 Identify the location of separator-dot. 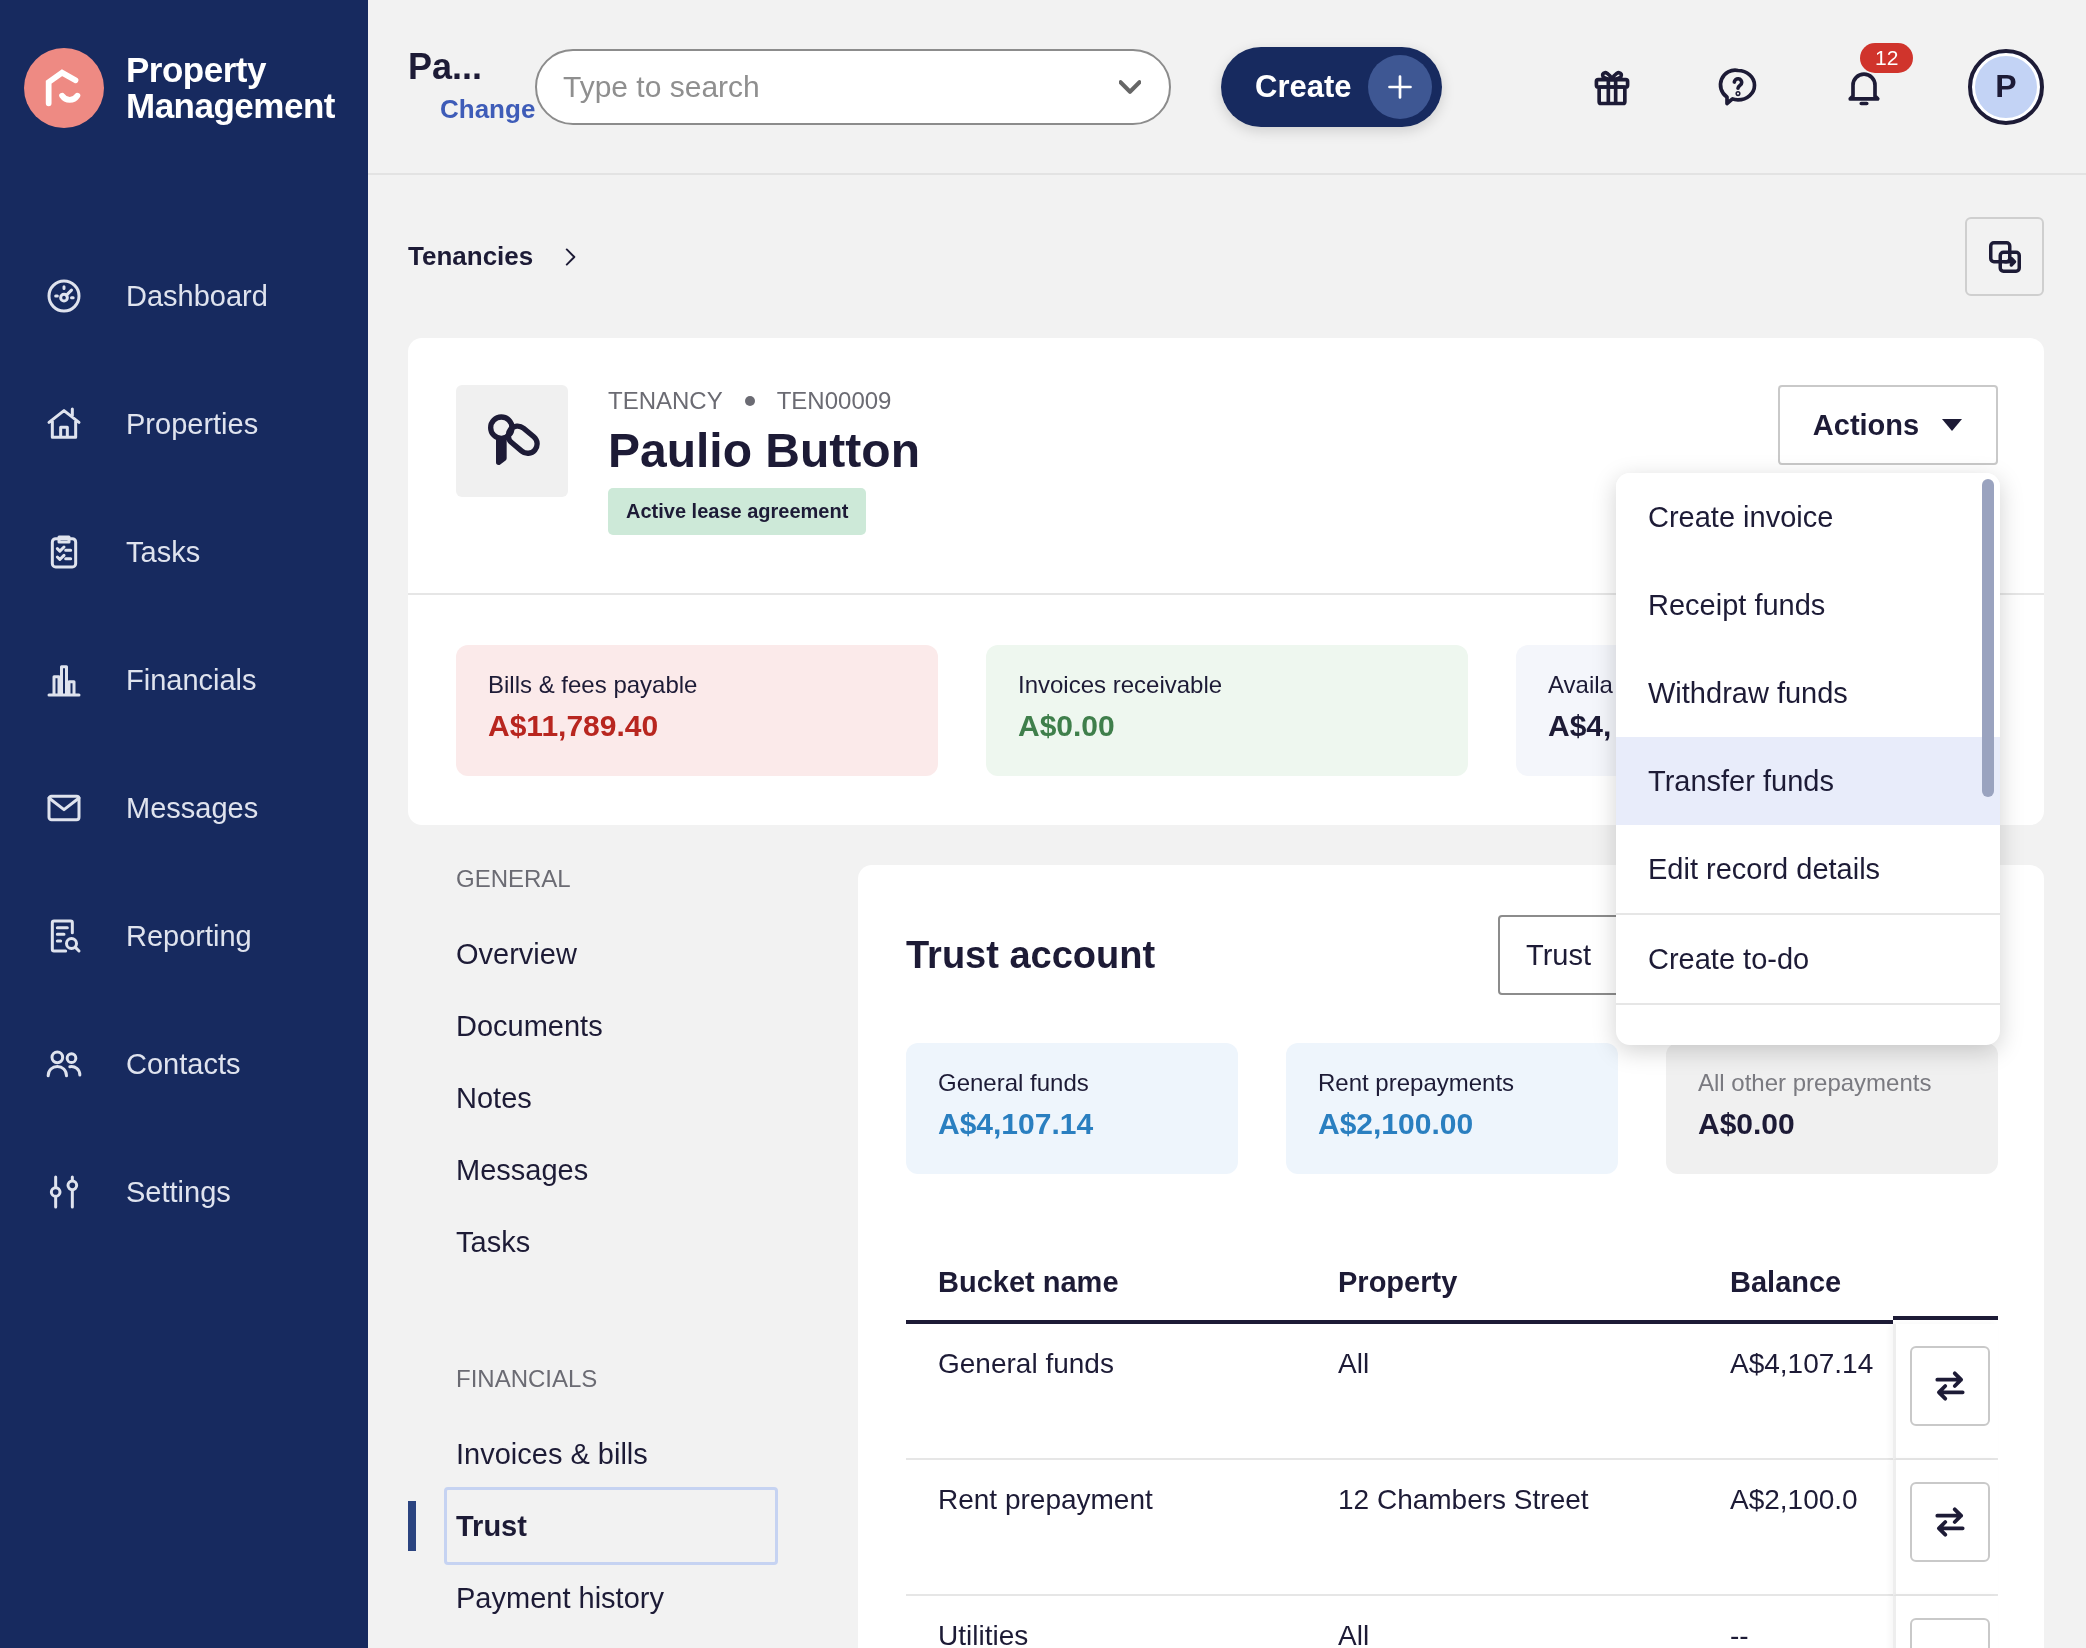
(749, 401).